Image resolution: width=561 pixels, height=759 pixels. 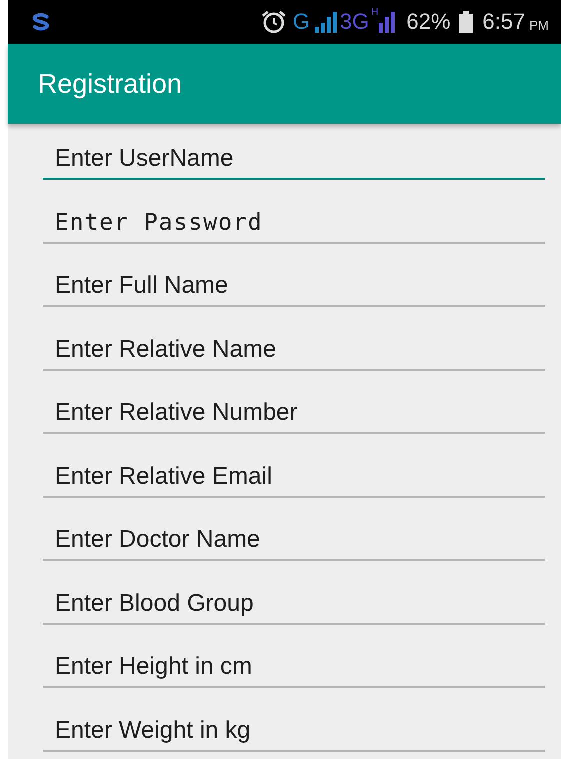 What do you see at coordinates (465, 22) in the screenshot?
I see `battery-icon` at bounding box center [465, 22].